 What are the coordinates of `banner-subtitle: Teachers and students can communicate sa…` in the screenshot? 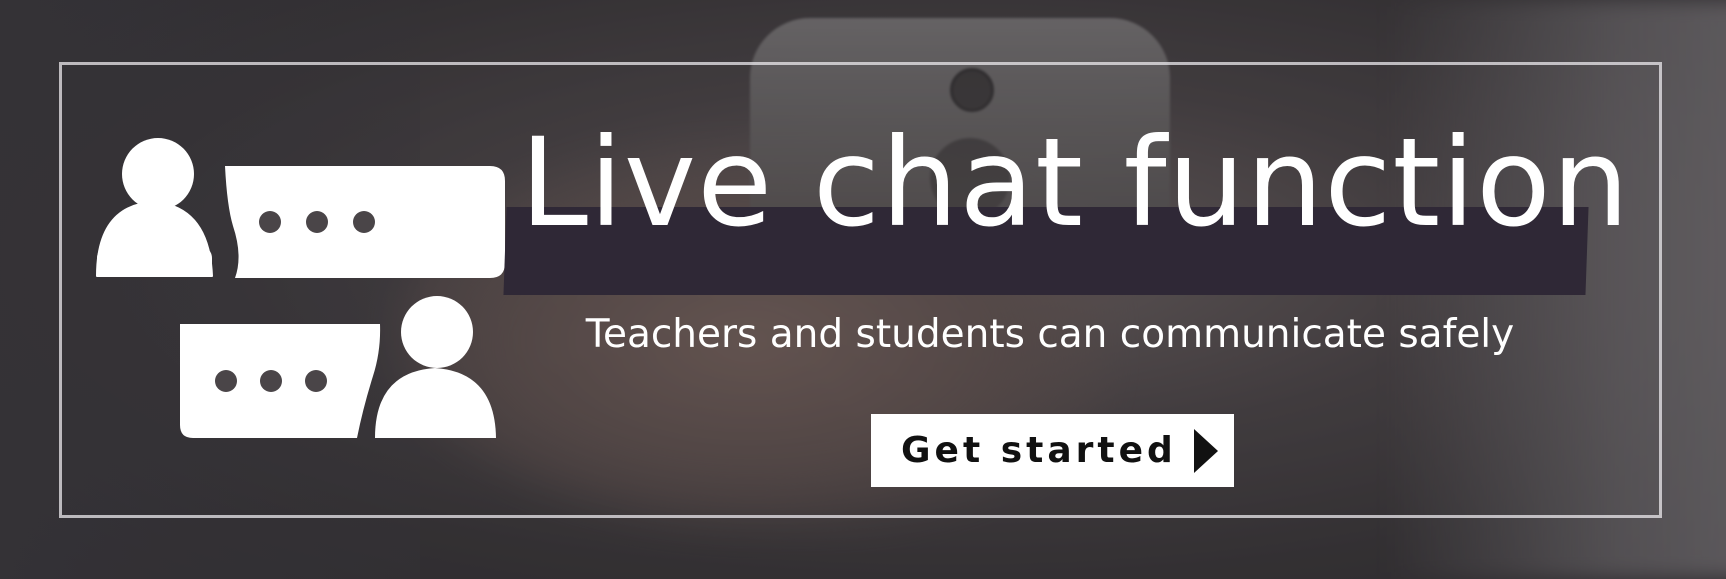 It's located at (1050, 334).